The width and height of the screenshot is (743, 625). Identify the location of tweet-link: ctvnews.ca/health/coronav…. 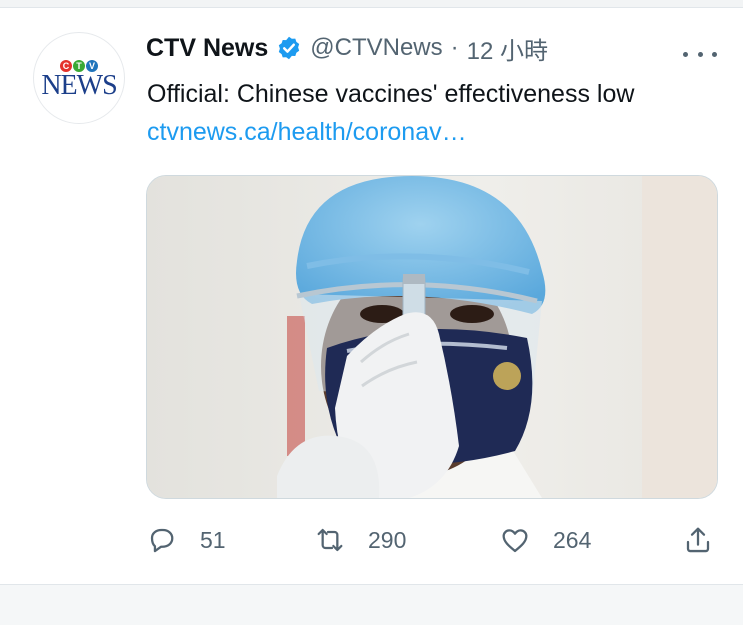
(307, 132).